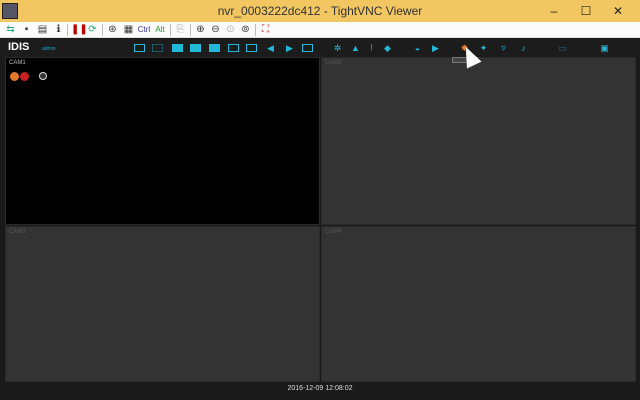 The height and width of the screenshot is (400, 640). Describe the element at coordinates (270, 48) in the screenshot. I see `arrow-left-icon: ◀` at that location.